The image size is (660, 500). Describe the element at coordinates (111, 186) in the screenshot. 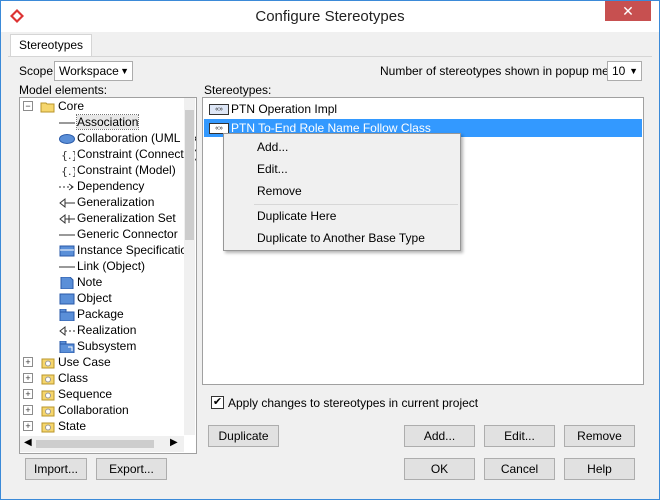

I see `tree-item-label: Dependency` at that location.